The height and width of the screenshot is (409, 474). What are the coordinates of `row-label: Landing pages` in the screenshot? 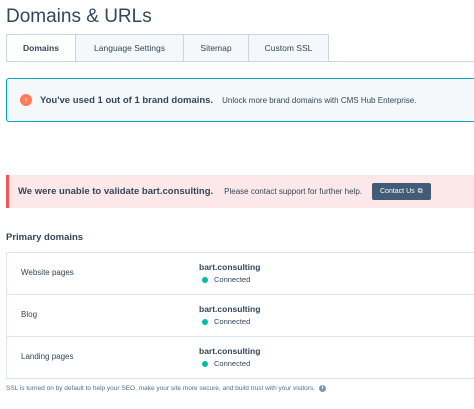 It's located at (47, 356).